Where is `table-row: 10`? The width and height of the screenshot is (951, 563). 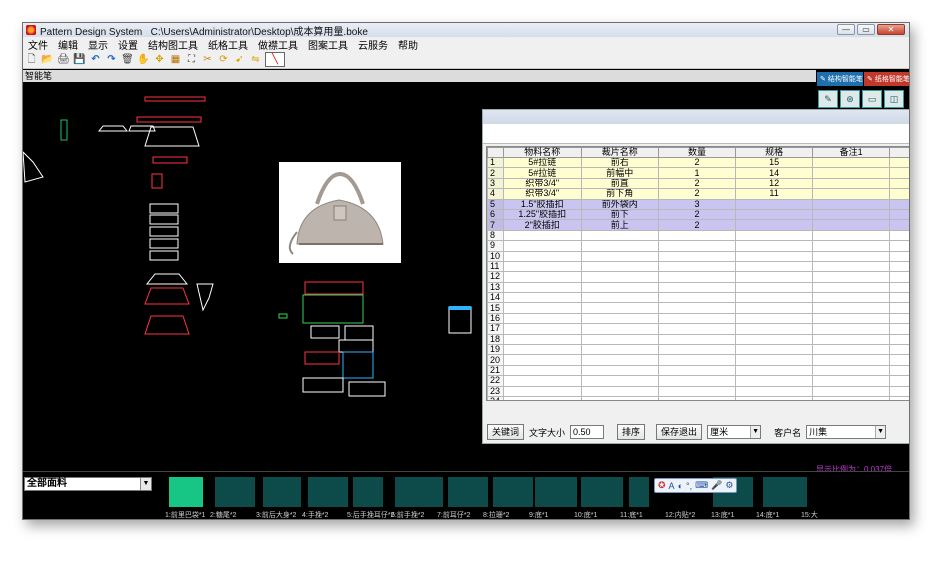
table-row: 10 is located at coordinates (698, 256).